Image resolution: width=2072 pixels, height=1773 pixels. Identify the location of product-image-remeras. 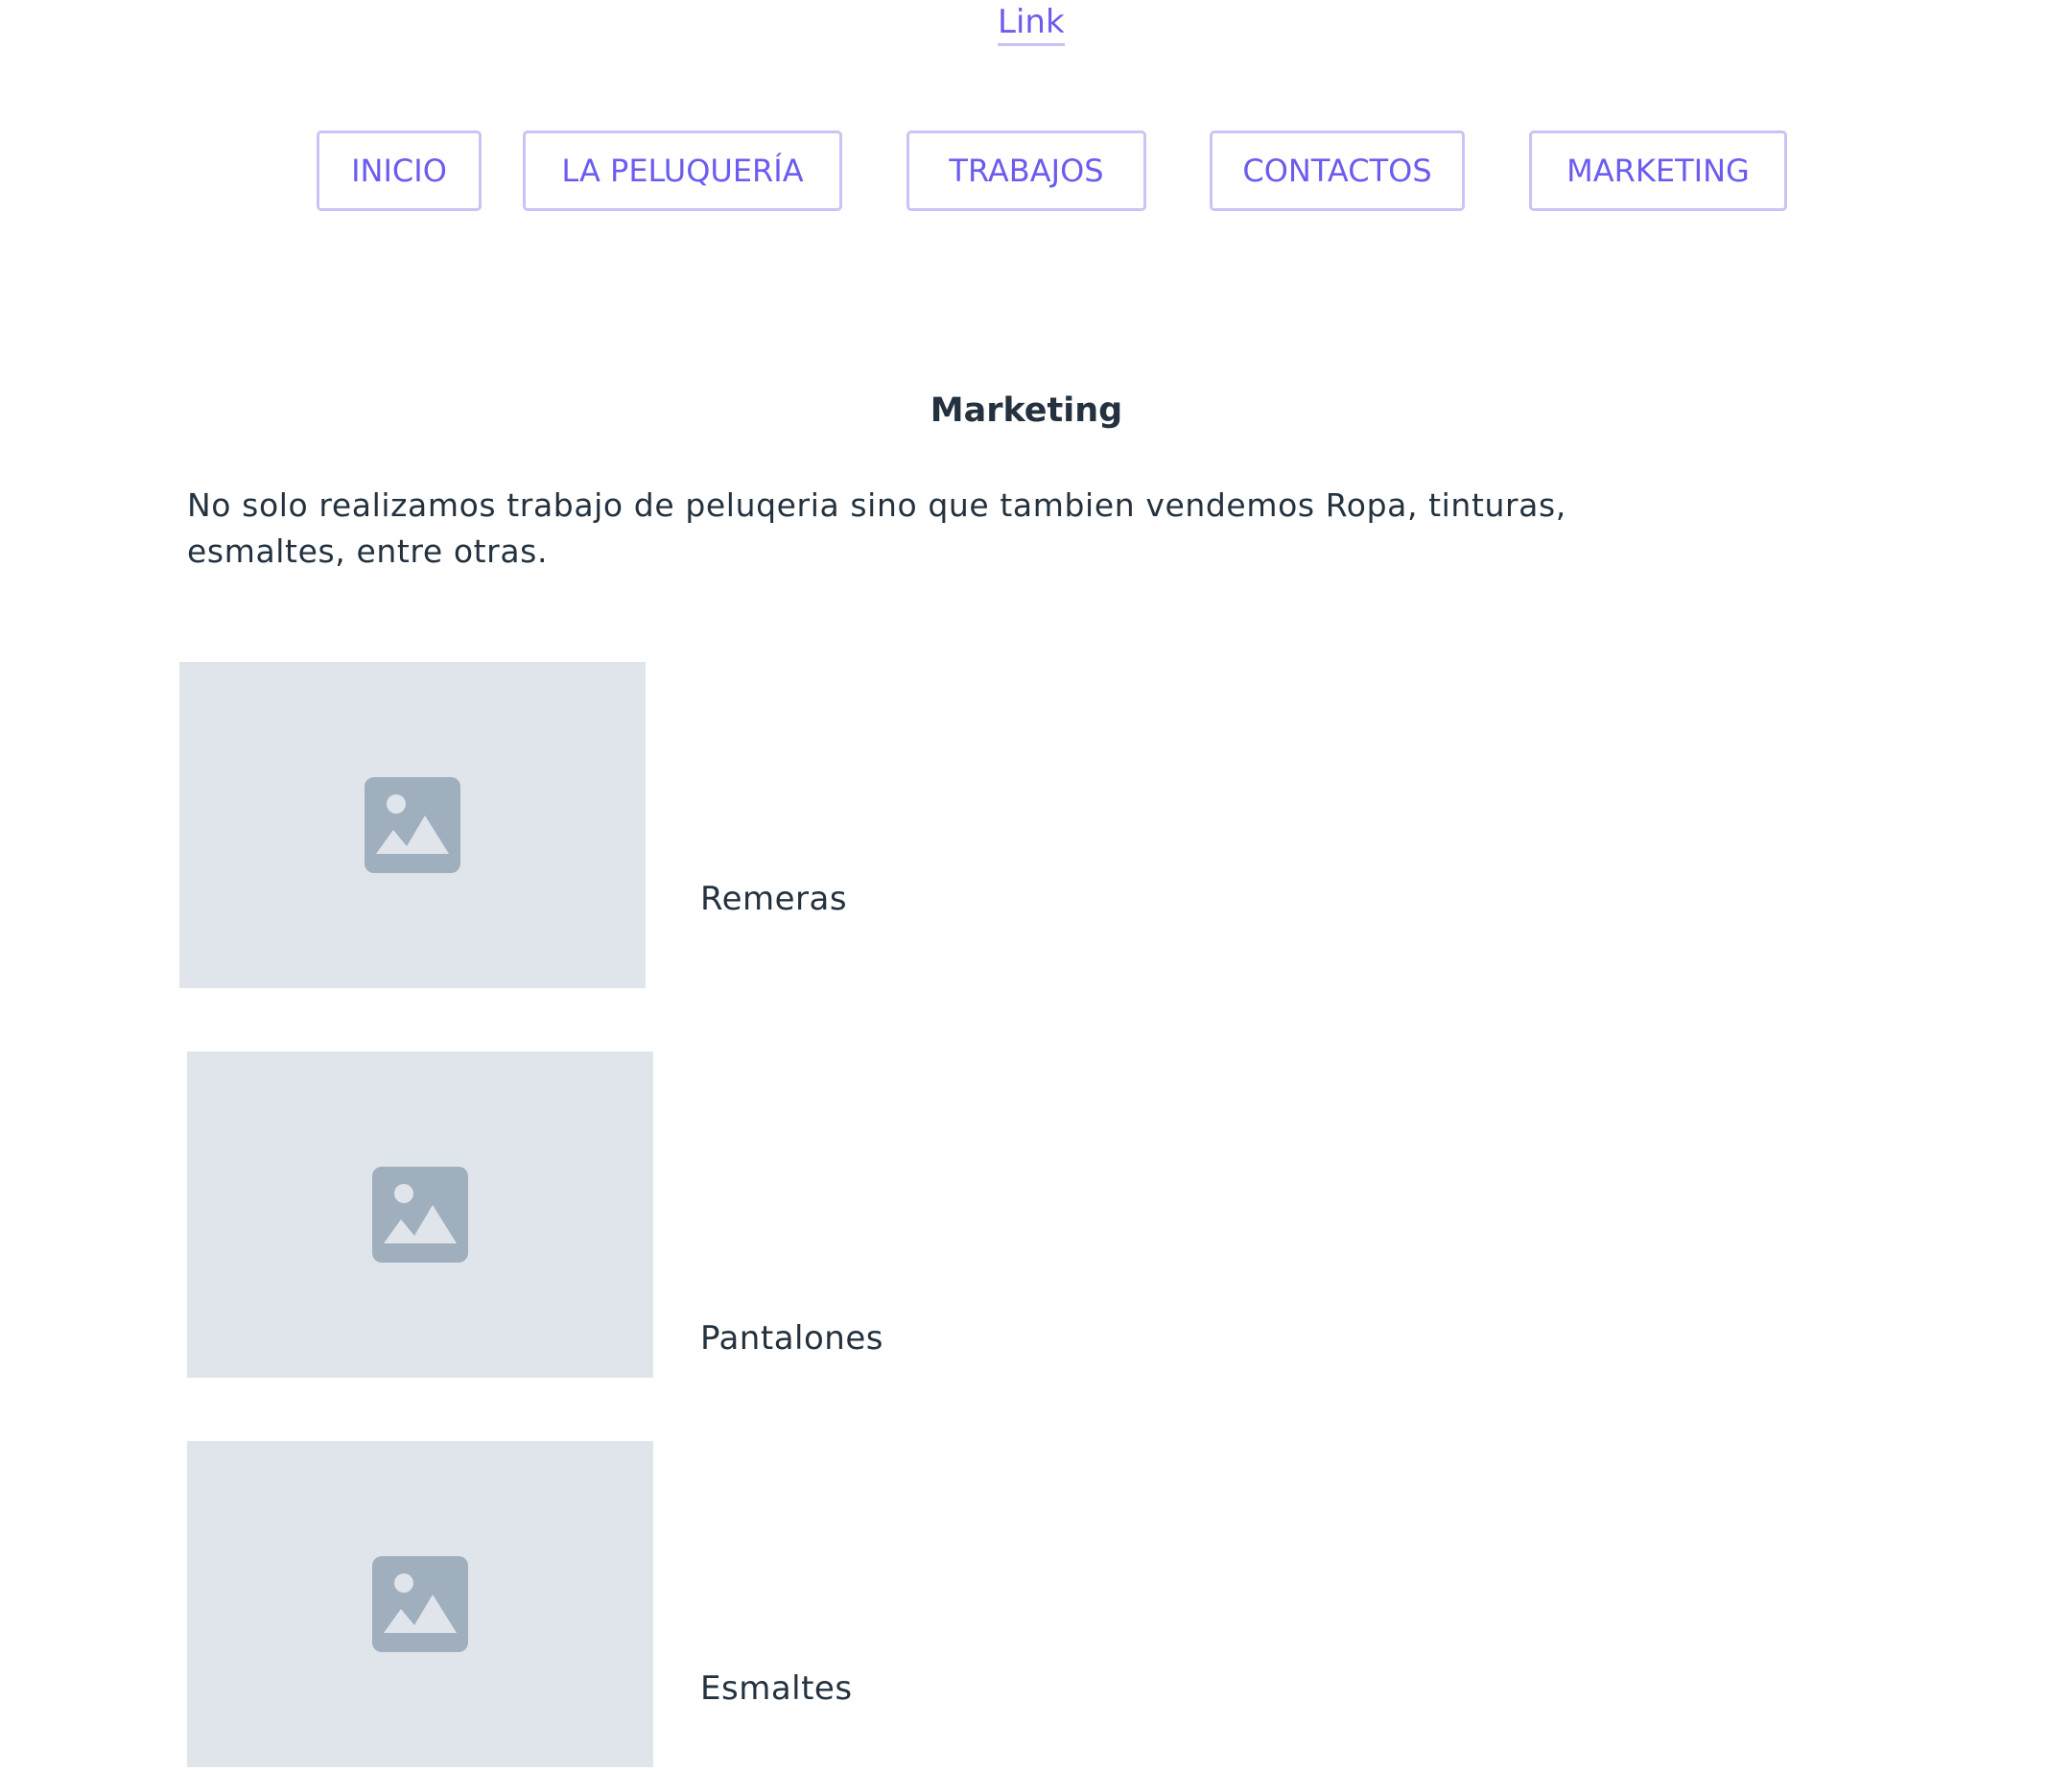
(412, 825).